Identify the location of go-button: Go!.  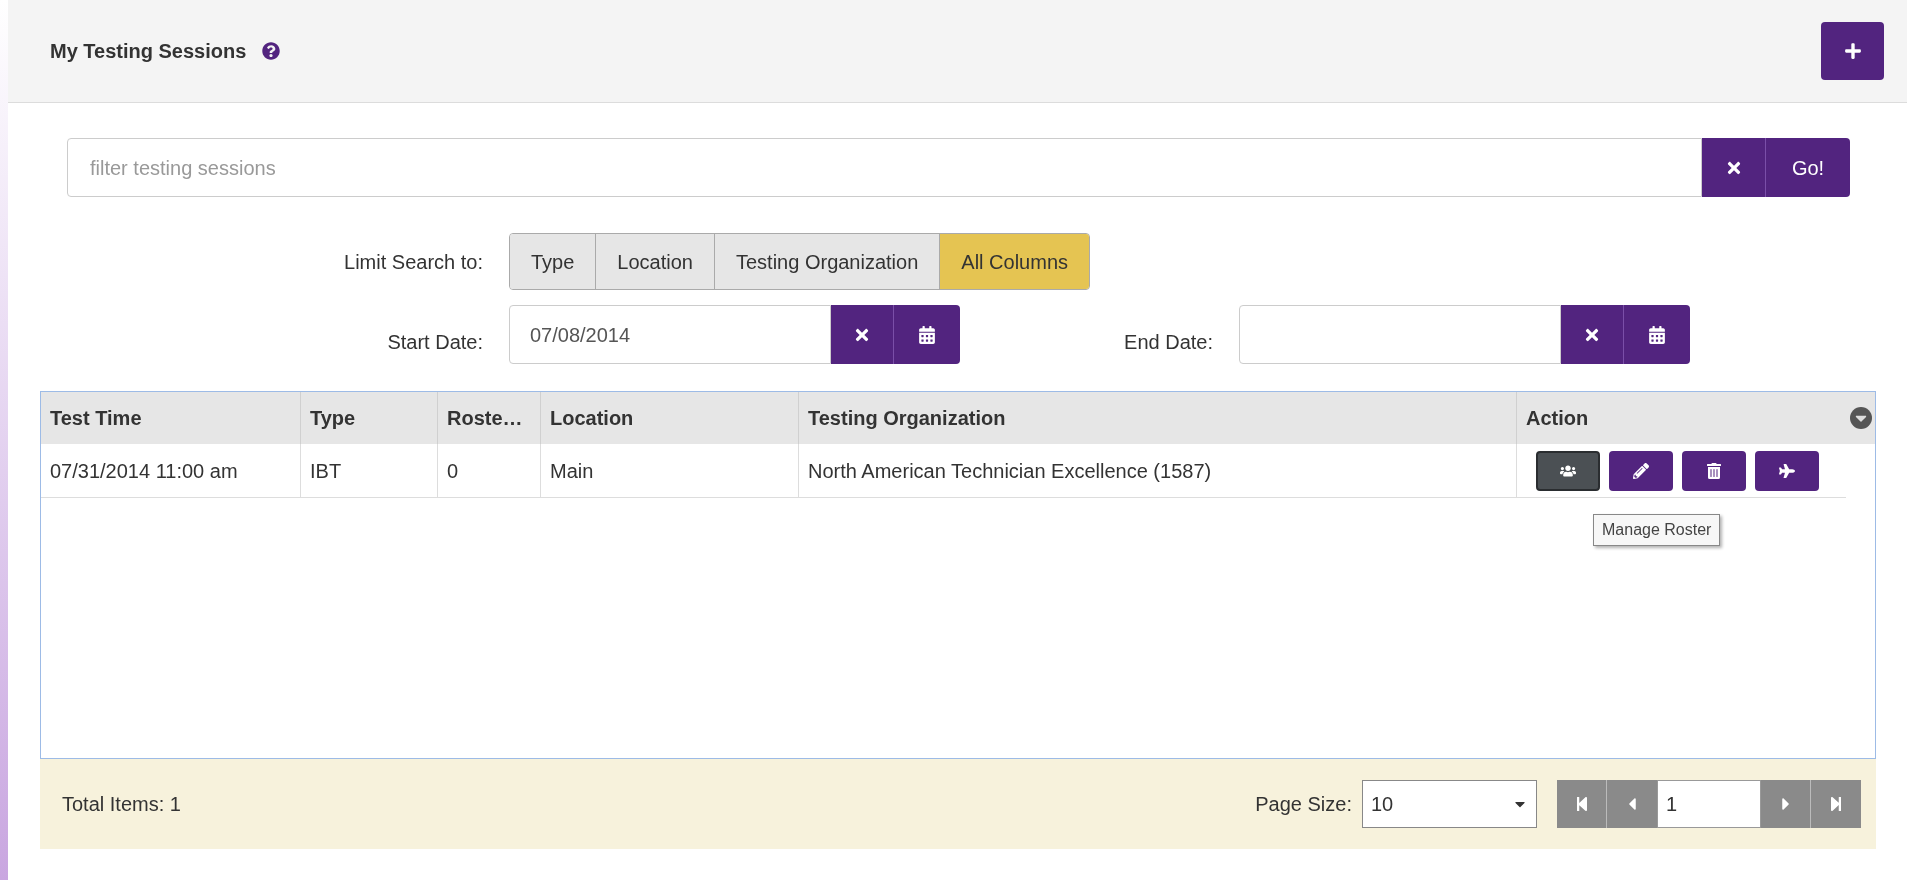
(1808, 167).